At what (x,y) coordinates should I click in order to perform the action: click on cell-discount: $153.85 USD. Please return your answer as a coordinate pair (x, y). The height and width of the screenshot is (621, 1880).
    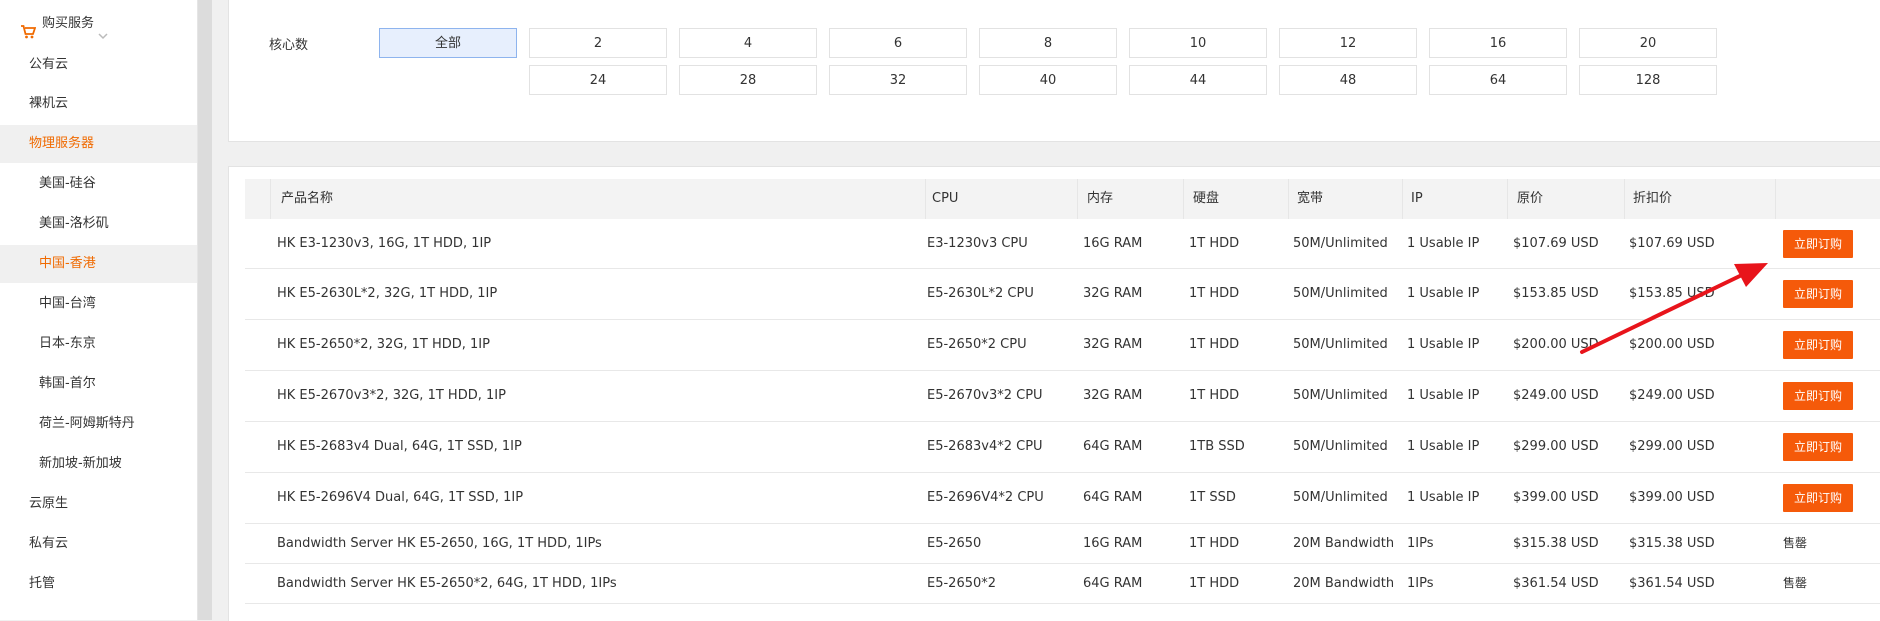
    Looking at the image, I should click on (1672, 293).